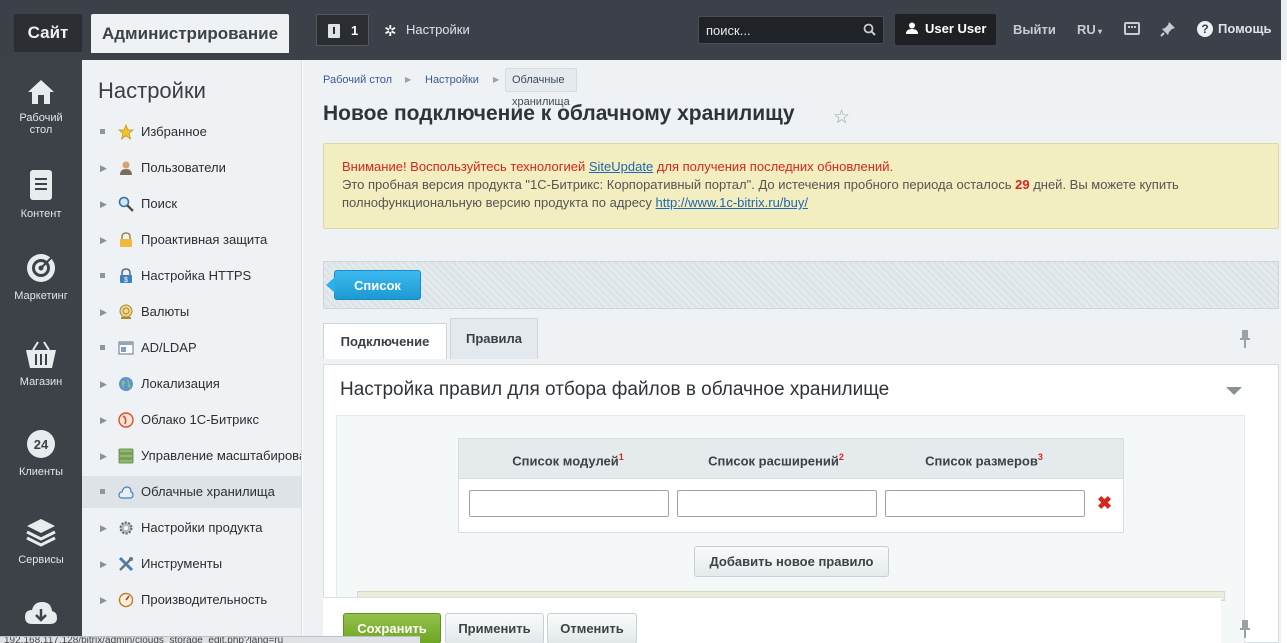  I want to click on tab-rules: Правила, so click(494, 338).